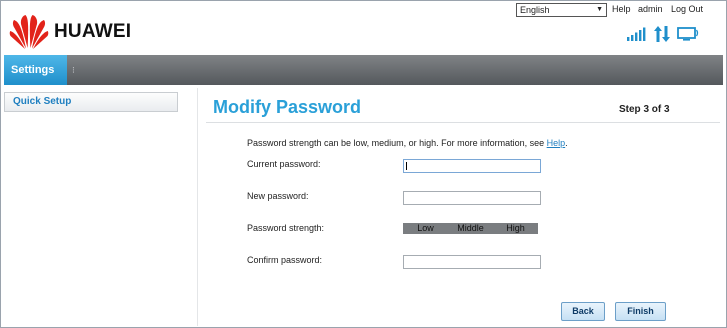 This screenshot has height=328, width=727. What do you see at coordinates (197, 207) in the screenshot?
I see `sidebar-divider` at bounding box center [197, 207].